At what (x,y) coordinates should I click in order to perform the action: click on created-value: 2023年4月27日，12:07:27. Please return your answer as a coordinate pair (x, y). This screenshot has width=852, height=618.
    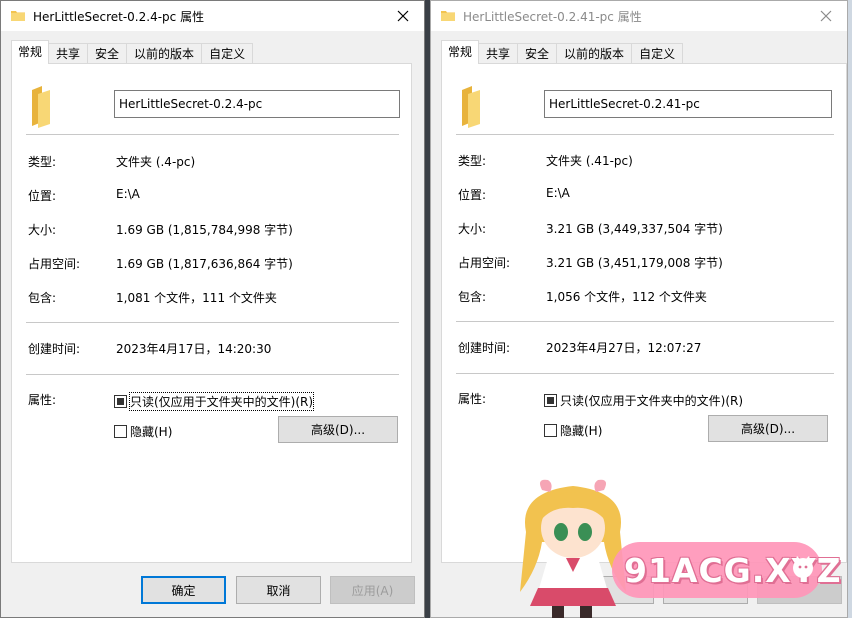
    Looking at the image, I should click on (624, 348).